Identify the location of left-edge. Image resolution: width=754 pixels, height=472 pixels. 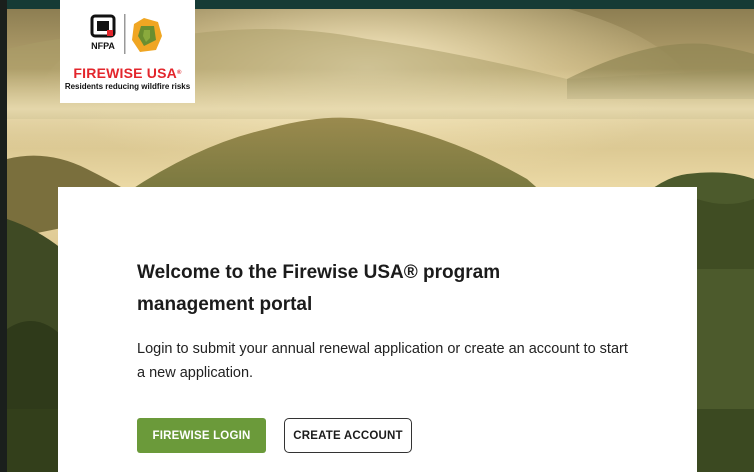
(3, 236).